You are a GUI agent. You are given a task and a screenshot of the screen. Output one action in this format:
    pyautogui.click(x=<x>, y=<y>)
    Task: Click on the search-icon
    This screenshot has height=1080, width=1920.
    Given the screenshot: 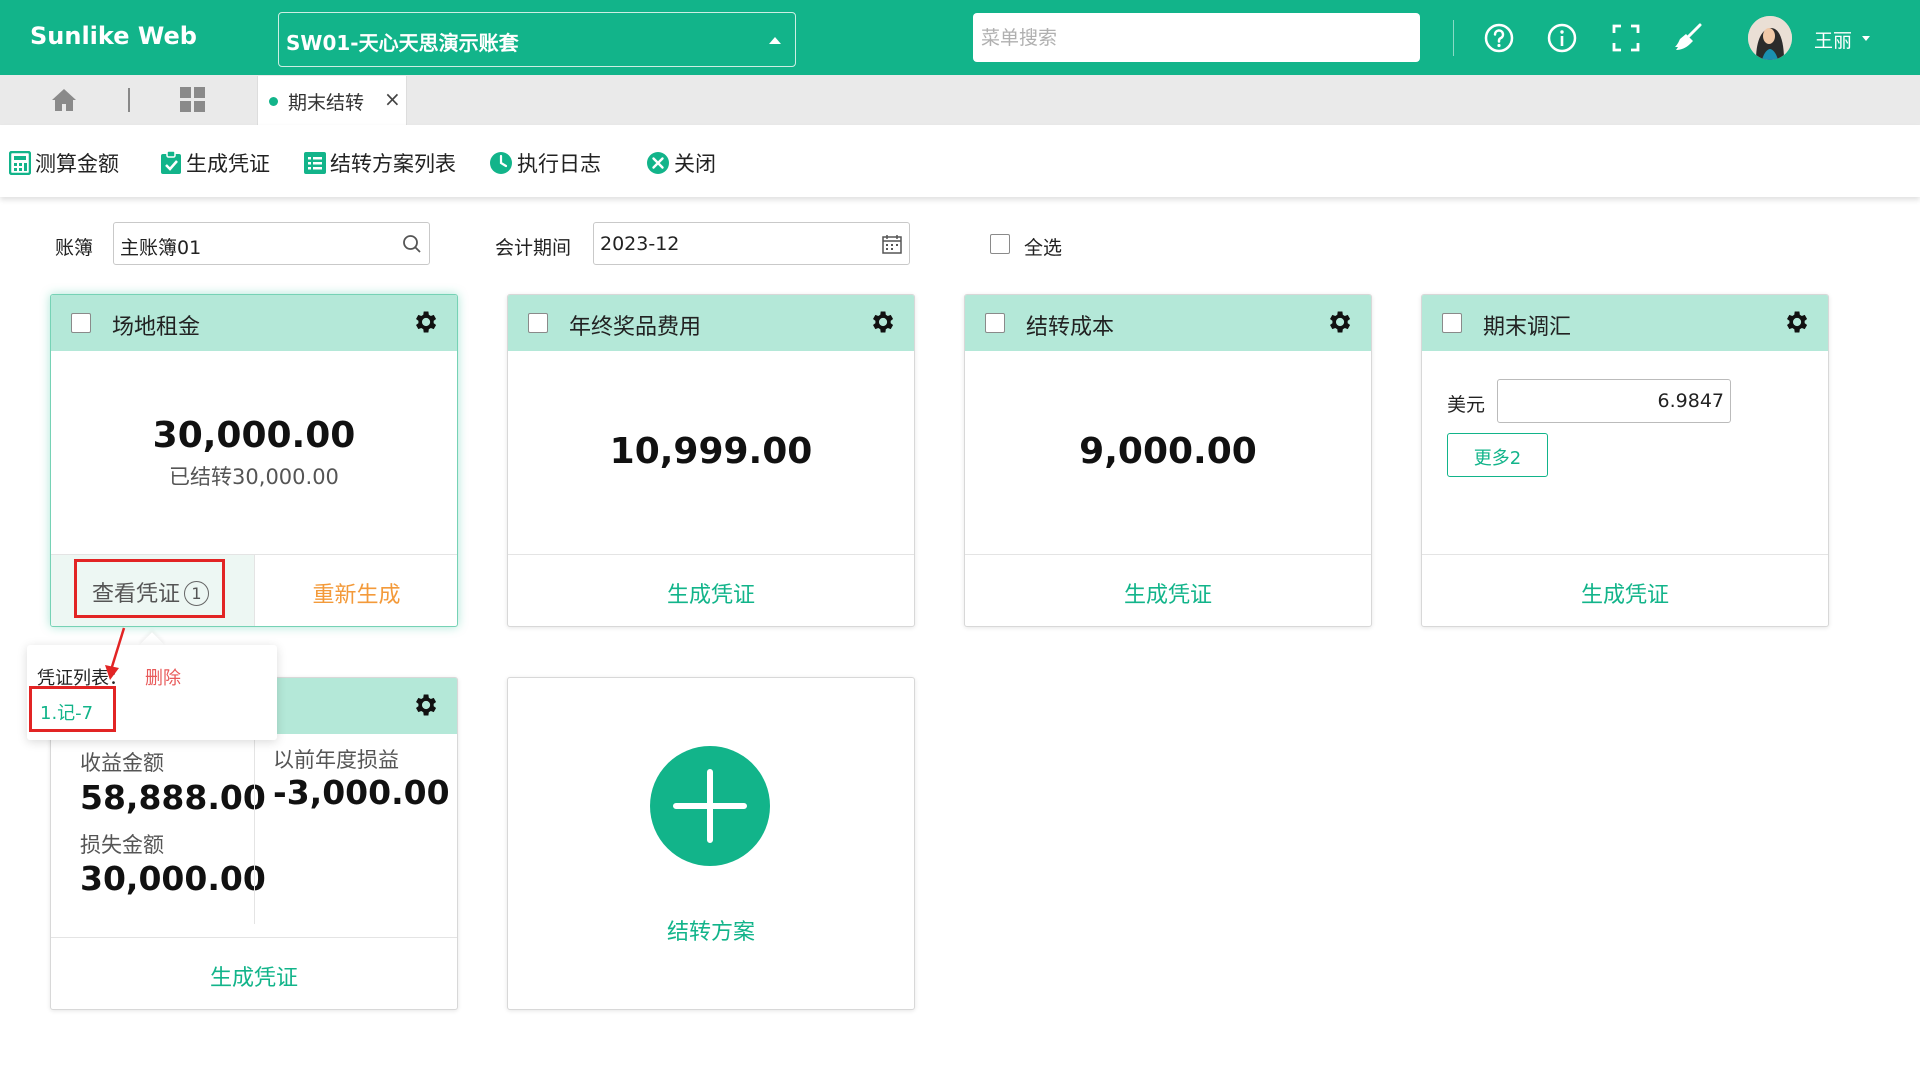 What is the action you would take?
    pyautogui.click(x=412, y=244)
    